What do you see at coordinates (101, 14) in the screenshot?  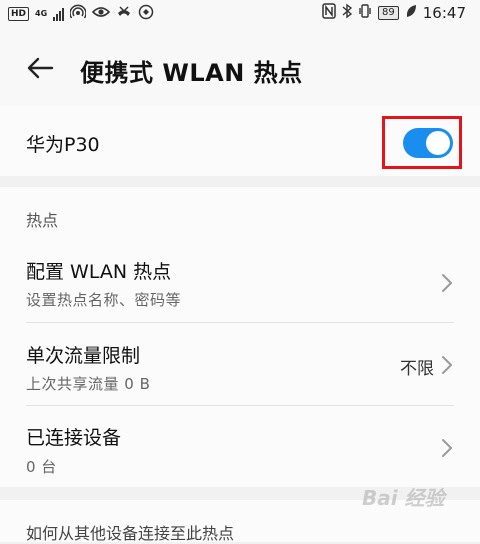 I see `eye-icon` at bounding box center [101, 14].